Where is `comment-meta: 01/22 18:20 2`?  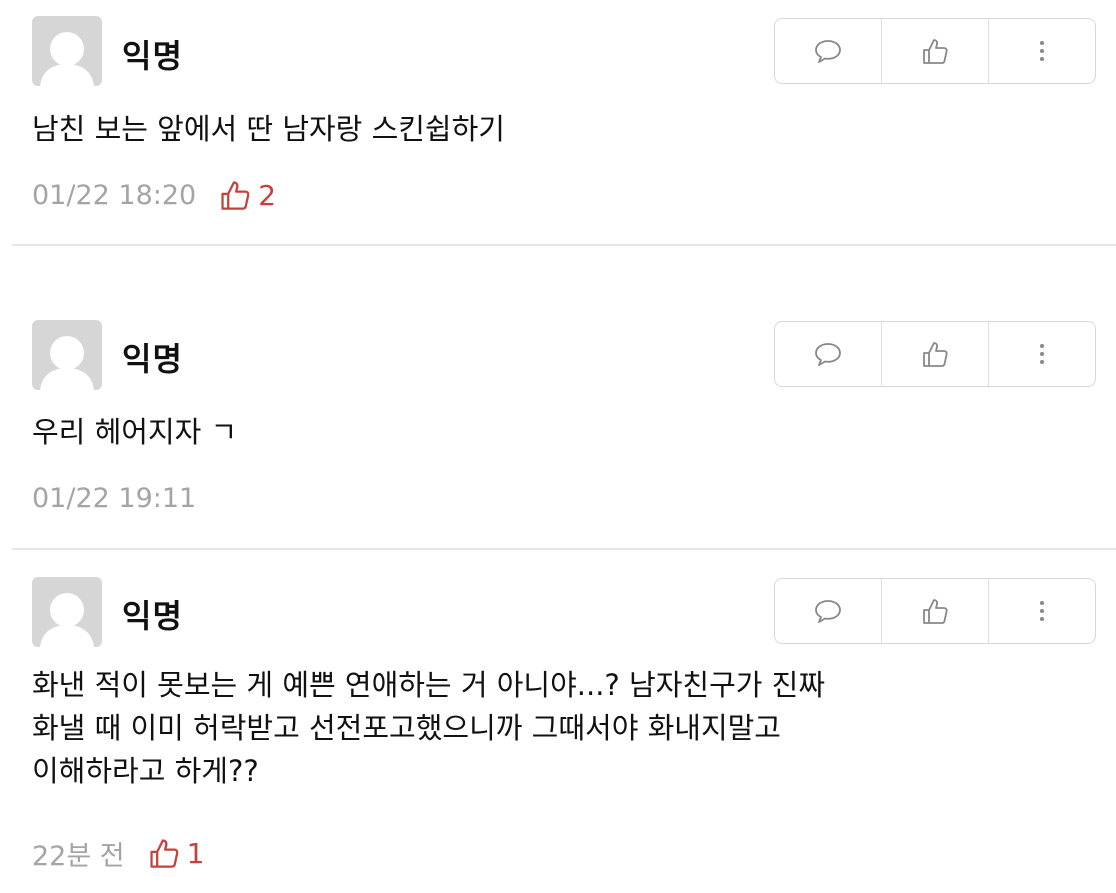
comment-meta: 01/22 18:20 2 is located at coordinates (154, 195).